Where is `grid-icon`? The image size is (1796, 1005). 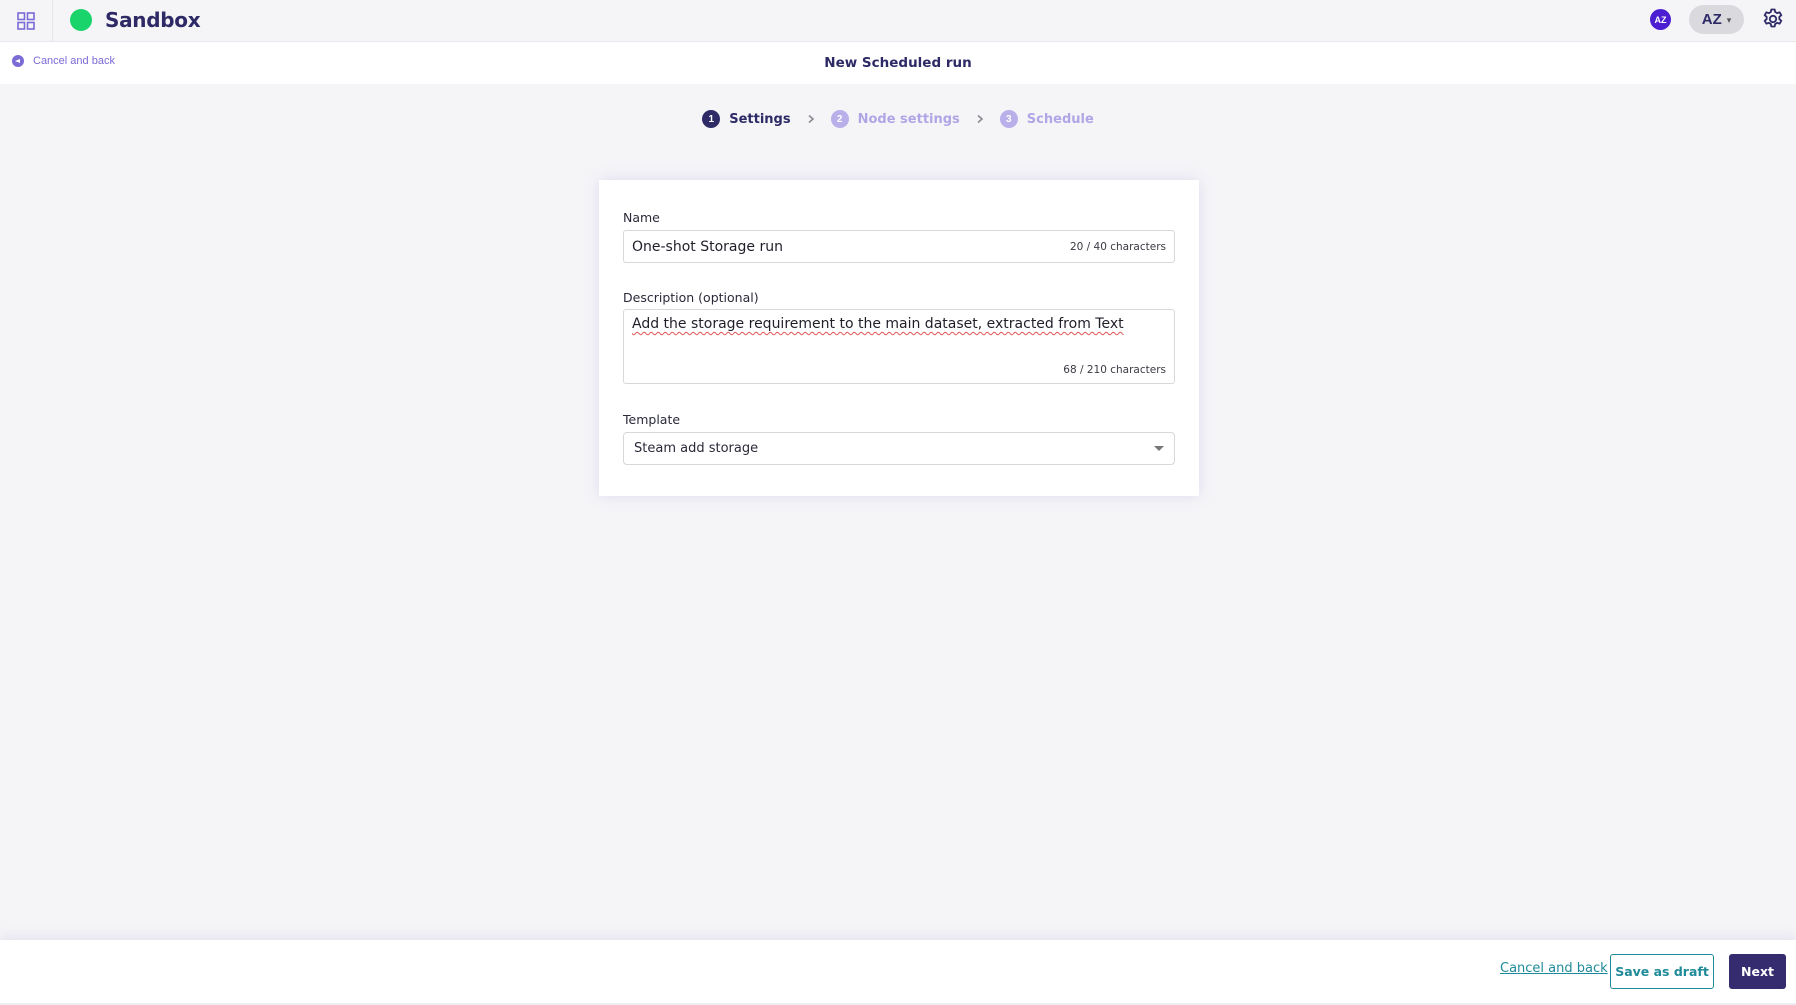 grid-icon is located at coordinates (26, 21).